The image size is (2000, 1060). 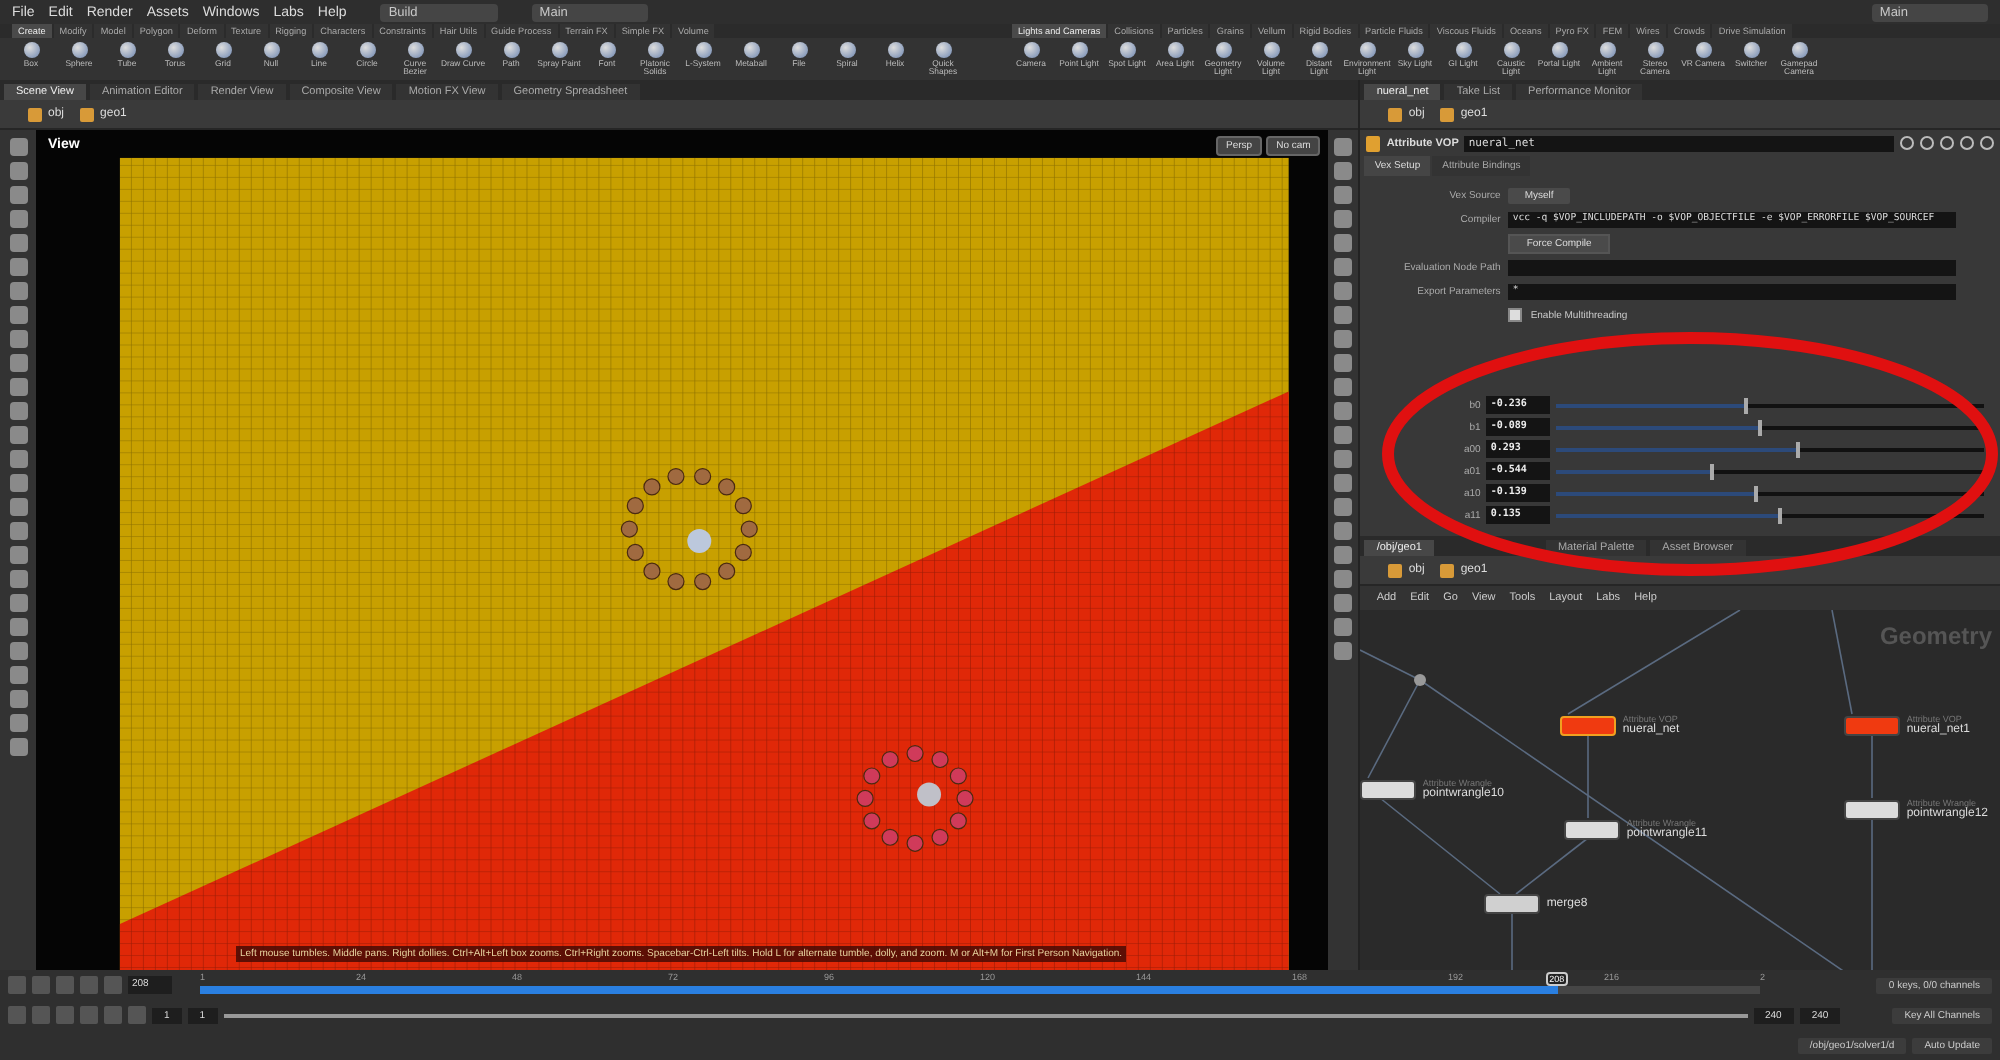 What do you see at coordinates (1373, 143) in the screenshot?
I see `node-icon` at bounding box center [1373, 143].